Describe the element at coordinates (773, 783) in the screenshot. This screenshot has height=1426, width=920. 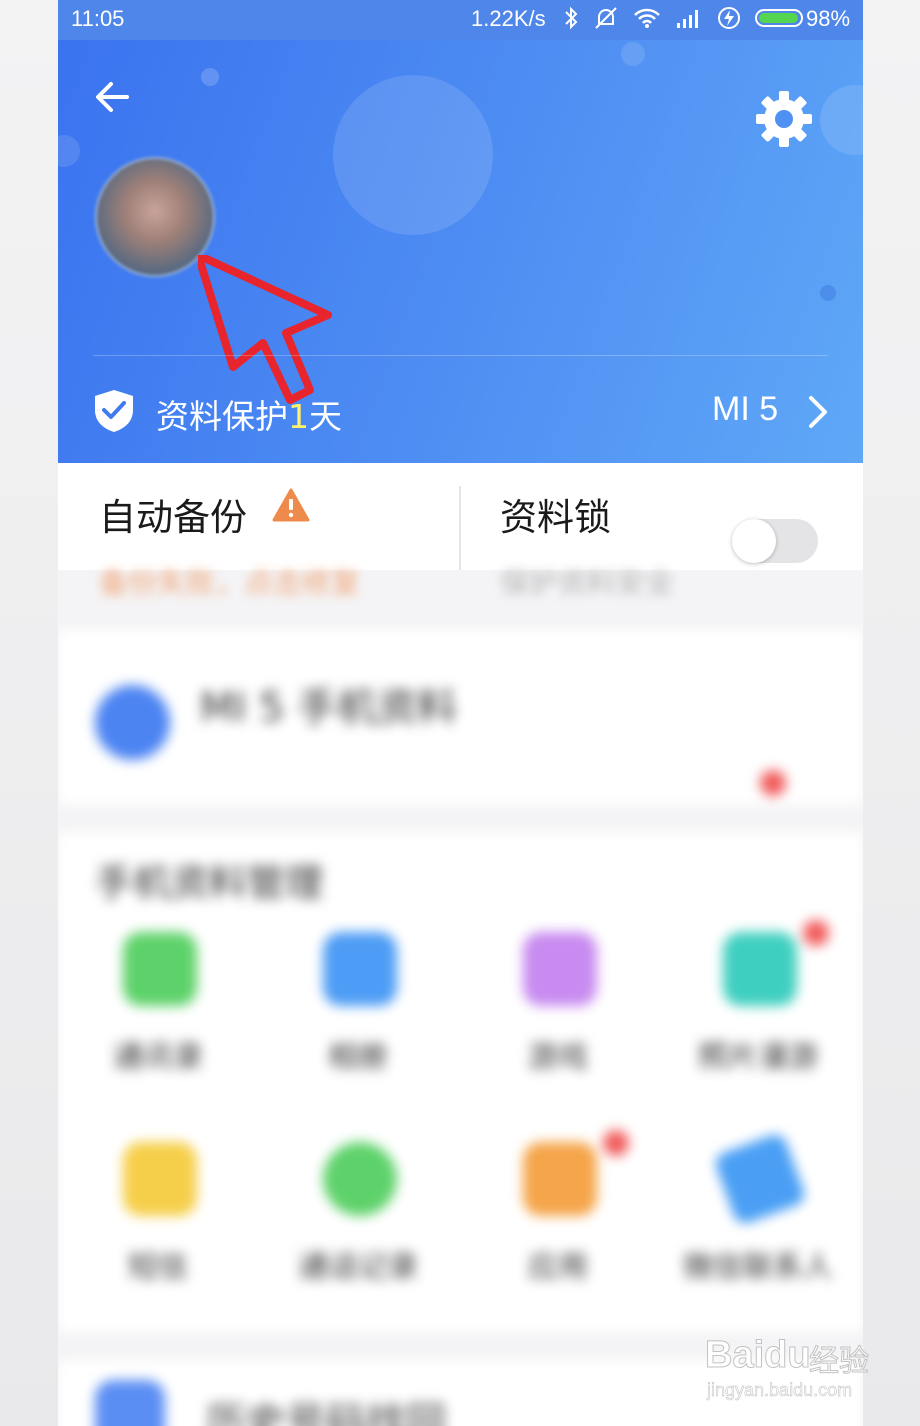
I see `promo-badge` at that location.